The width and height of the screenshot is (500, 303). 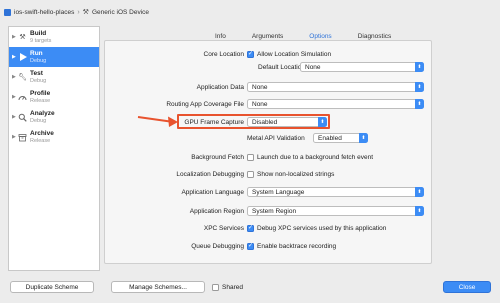 I want to click on gpu-frame-capture-label: GPU Frame Capture, so click(x=214, y=122).